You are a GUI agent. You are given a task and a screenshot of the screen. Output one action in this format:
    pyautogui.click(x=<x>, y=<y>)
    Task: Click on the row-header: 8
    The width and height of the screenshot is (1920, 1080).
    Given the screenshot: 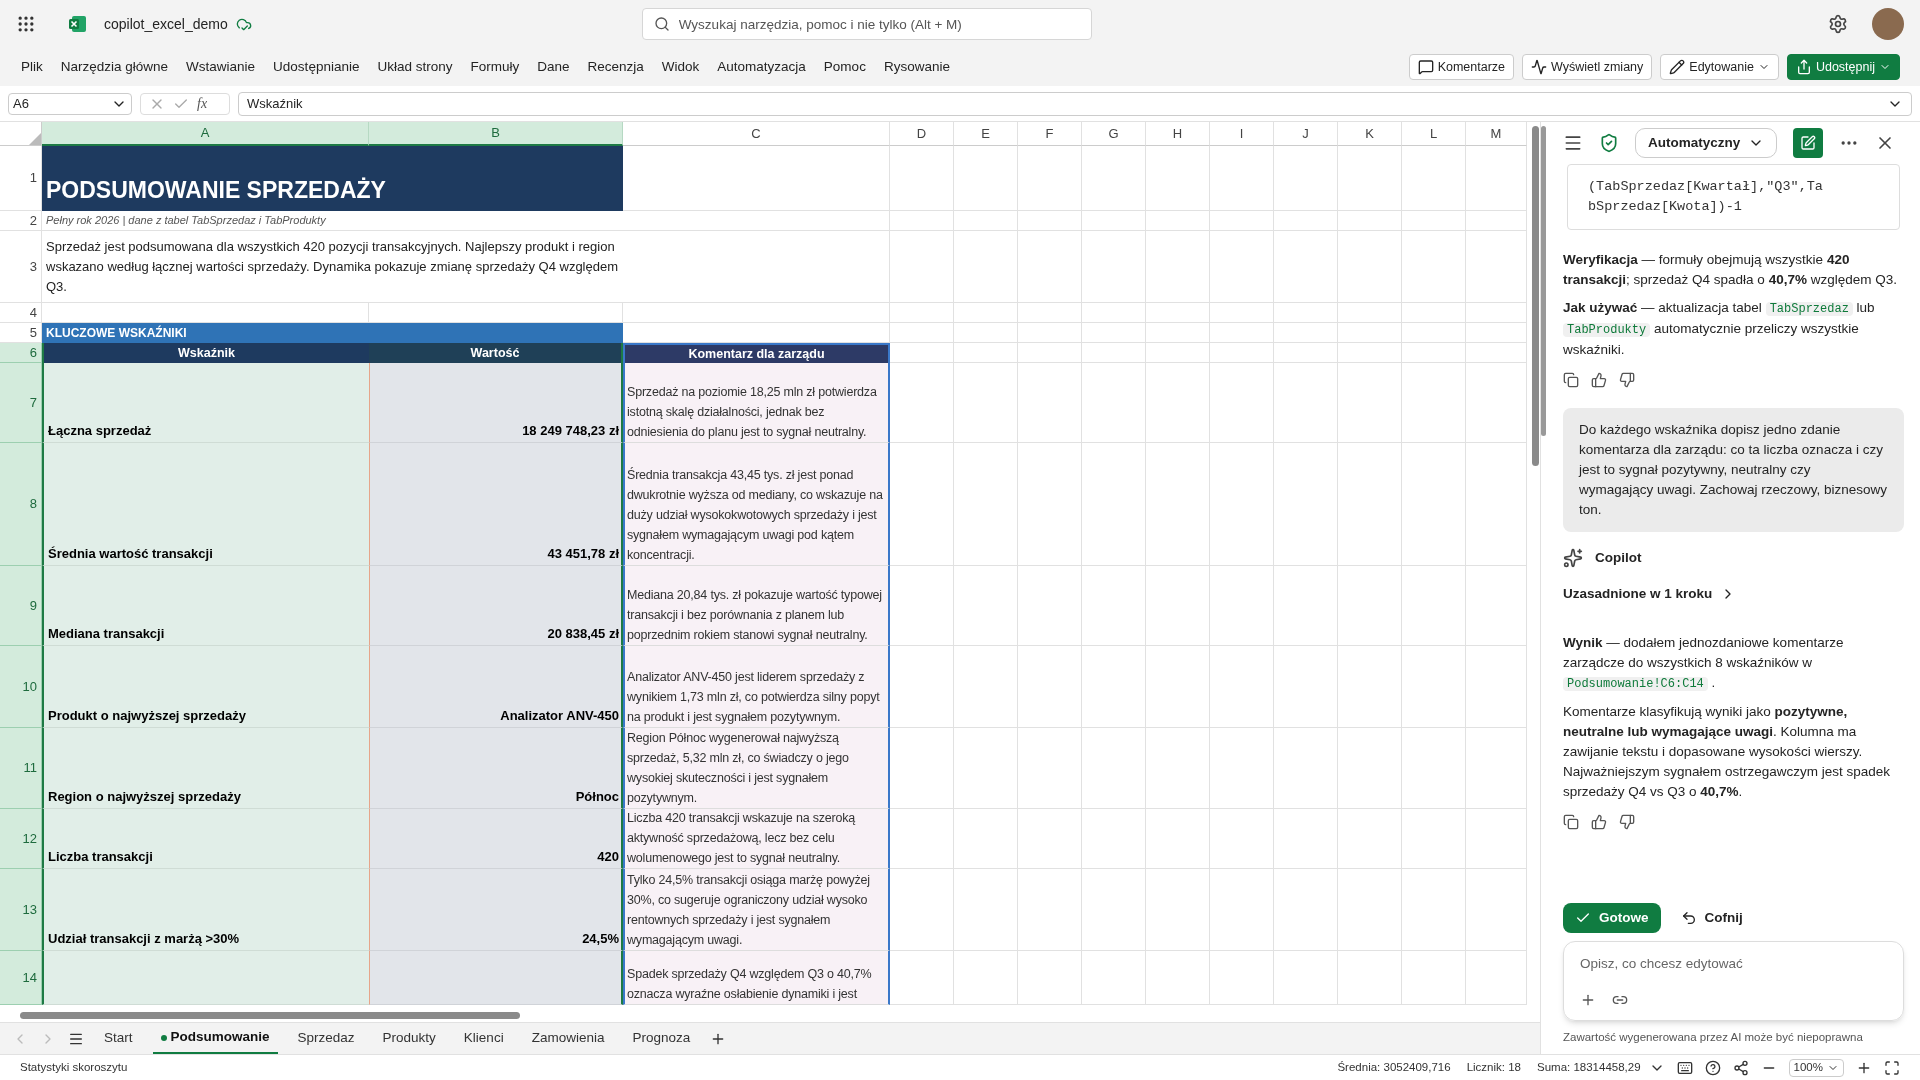 What is the action you would take?
    pyautogui.click(x=21, y=504)
    